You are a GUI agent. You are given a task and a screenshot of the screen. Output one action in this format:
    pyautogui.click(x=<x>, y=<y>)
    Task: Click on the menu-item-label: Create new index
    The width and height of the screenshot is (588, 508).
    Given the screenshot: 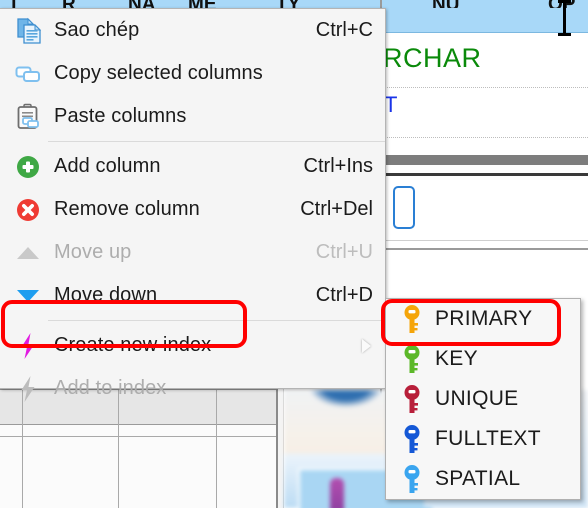 What is the action you would take?
    pyautogui.click(x=133, y=345)
    